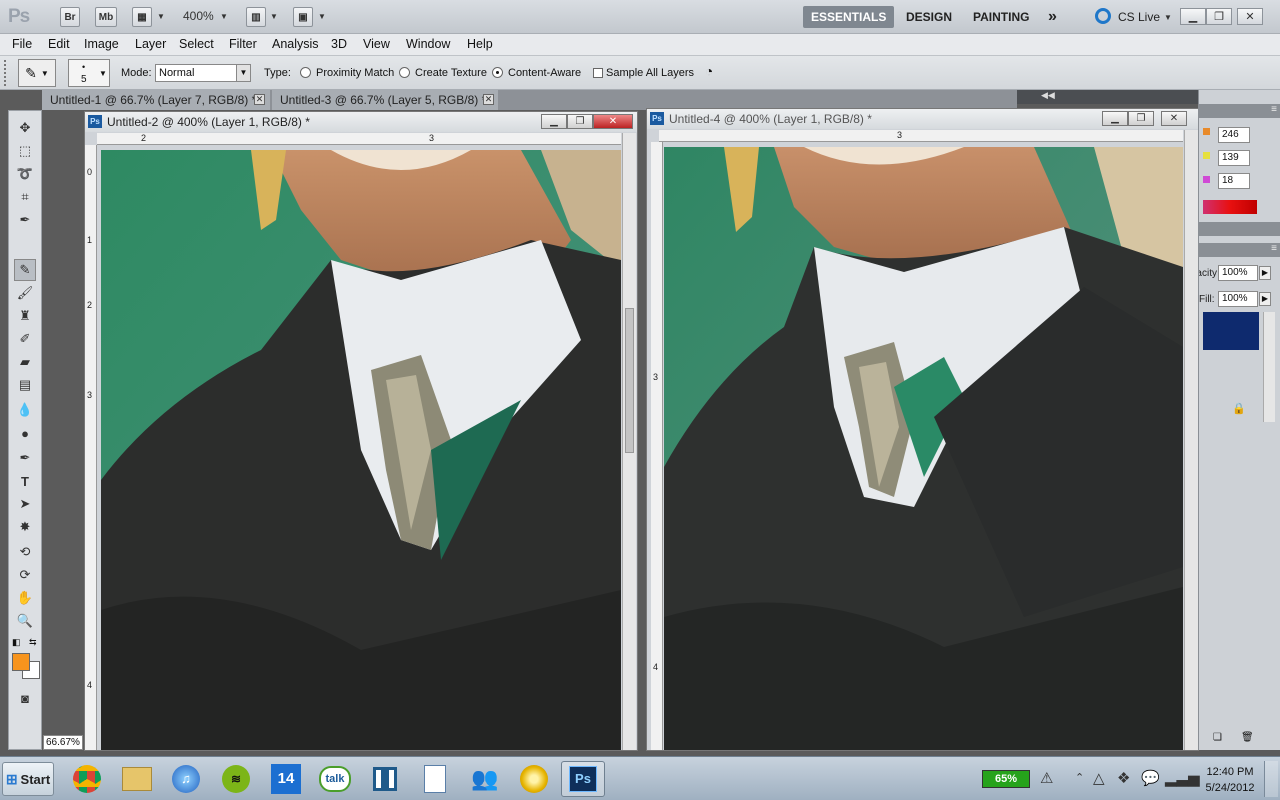 The height and width of the screenshot is (800, 1280). Describe the element at coordinates (629, 380) in the screenshot. I see `scrollbar-thumb` at that location.